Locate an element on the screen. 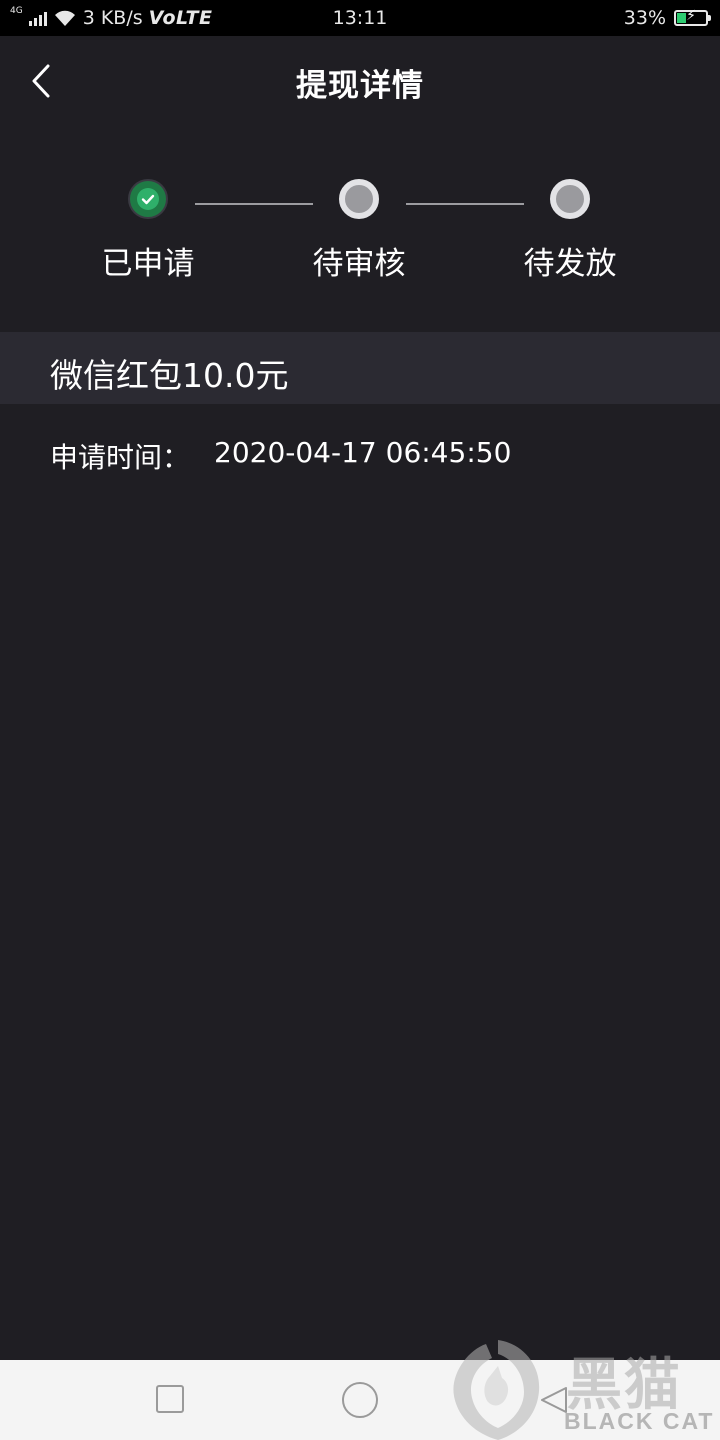 This screenshot has height=1440, width=720. charging-icon: ⚡ is located at coordinates (691, 16).